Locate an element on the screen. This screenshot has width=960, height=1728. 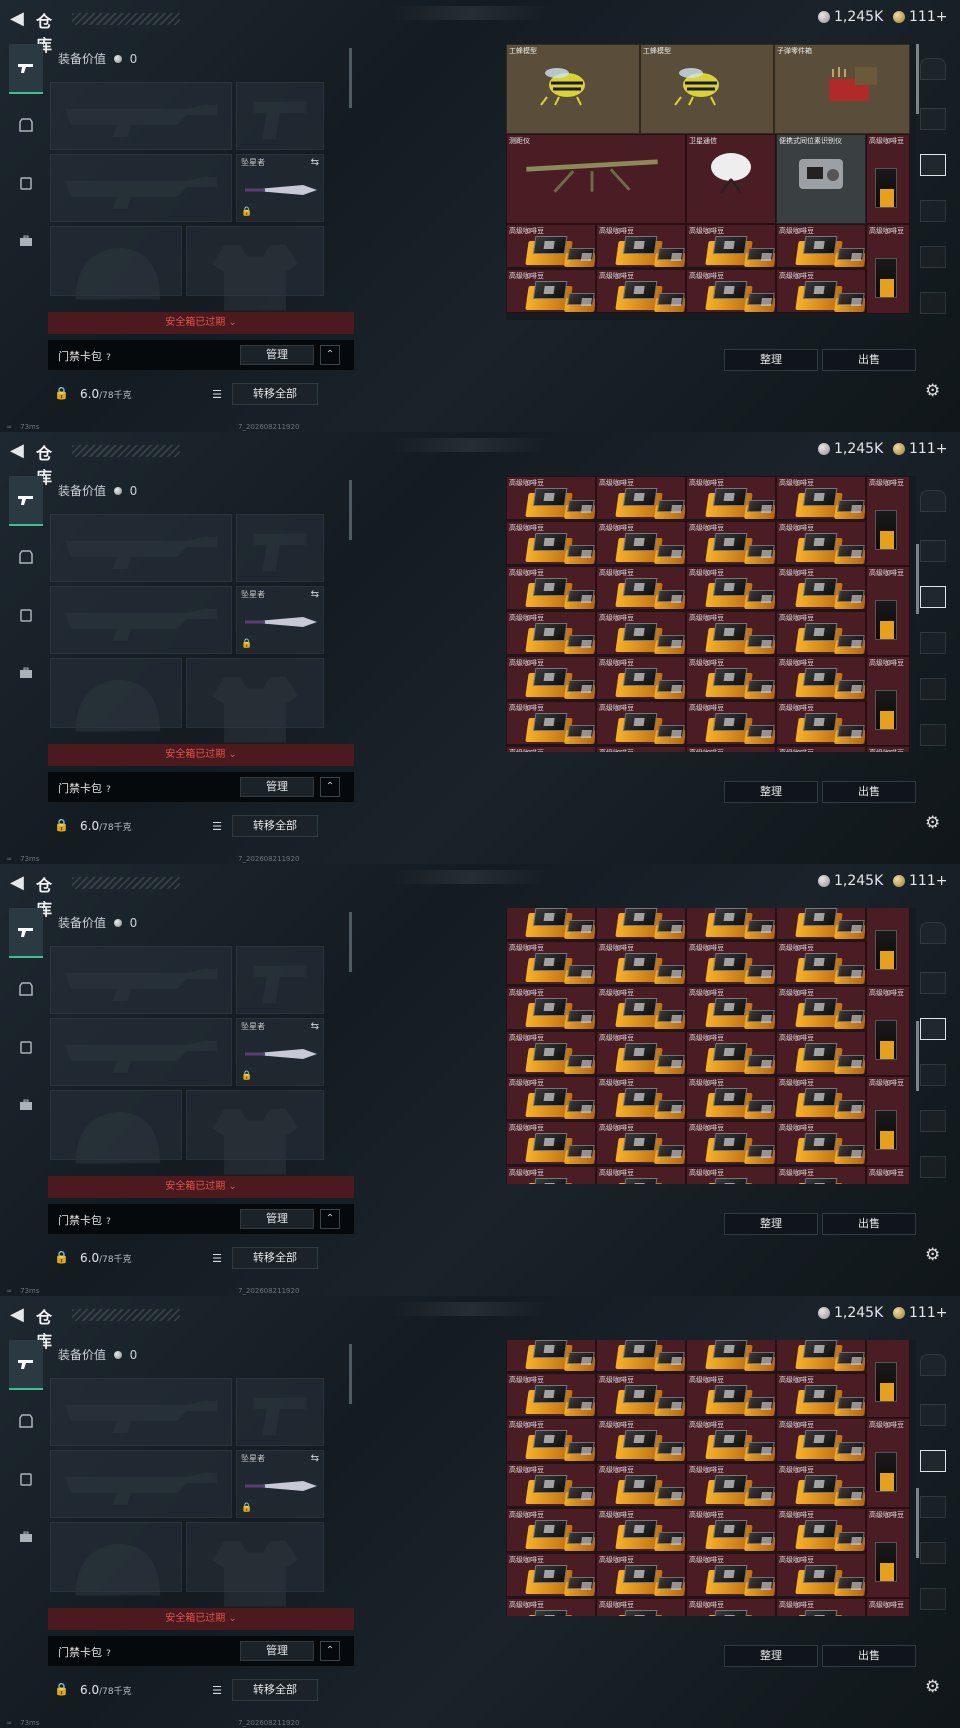
tab-armor is located at coordinates (26, 125).